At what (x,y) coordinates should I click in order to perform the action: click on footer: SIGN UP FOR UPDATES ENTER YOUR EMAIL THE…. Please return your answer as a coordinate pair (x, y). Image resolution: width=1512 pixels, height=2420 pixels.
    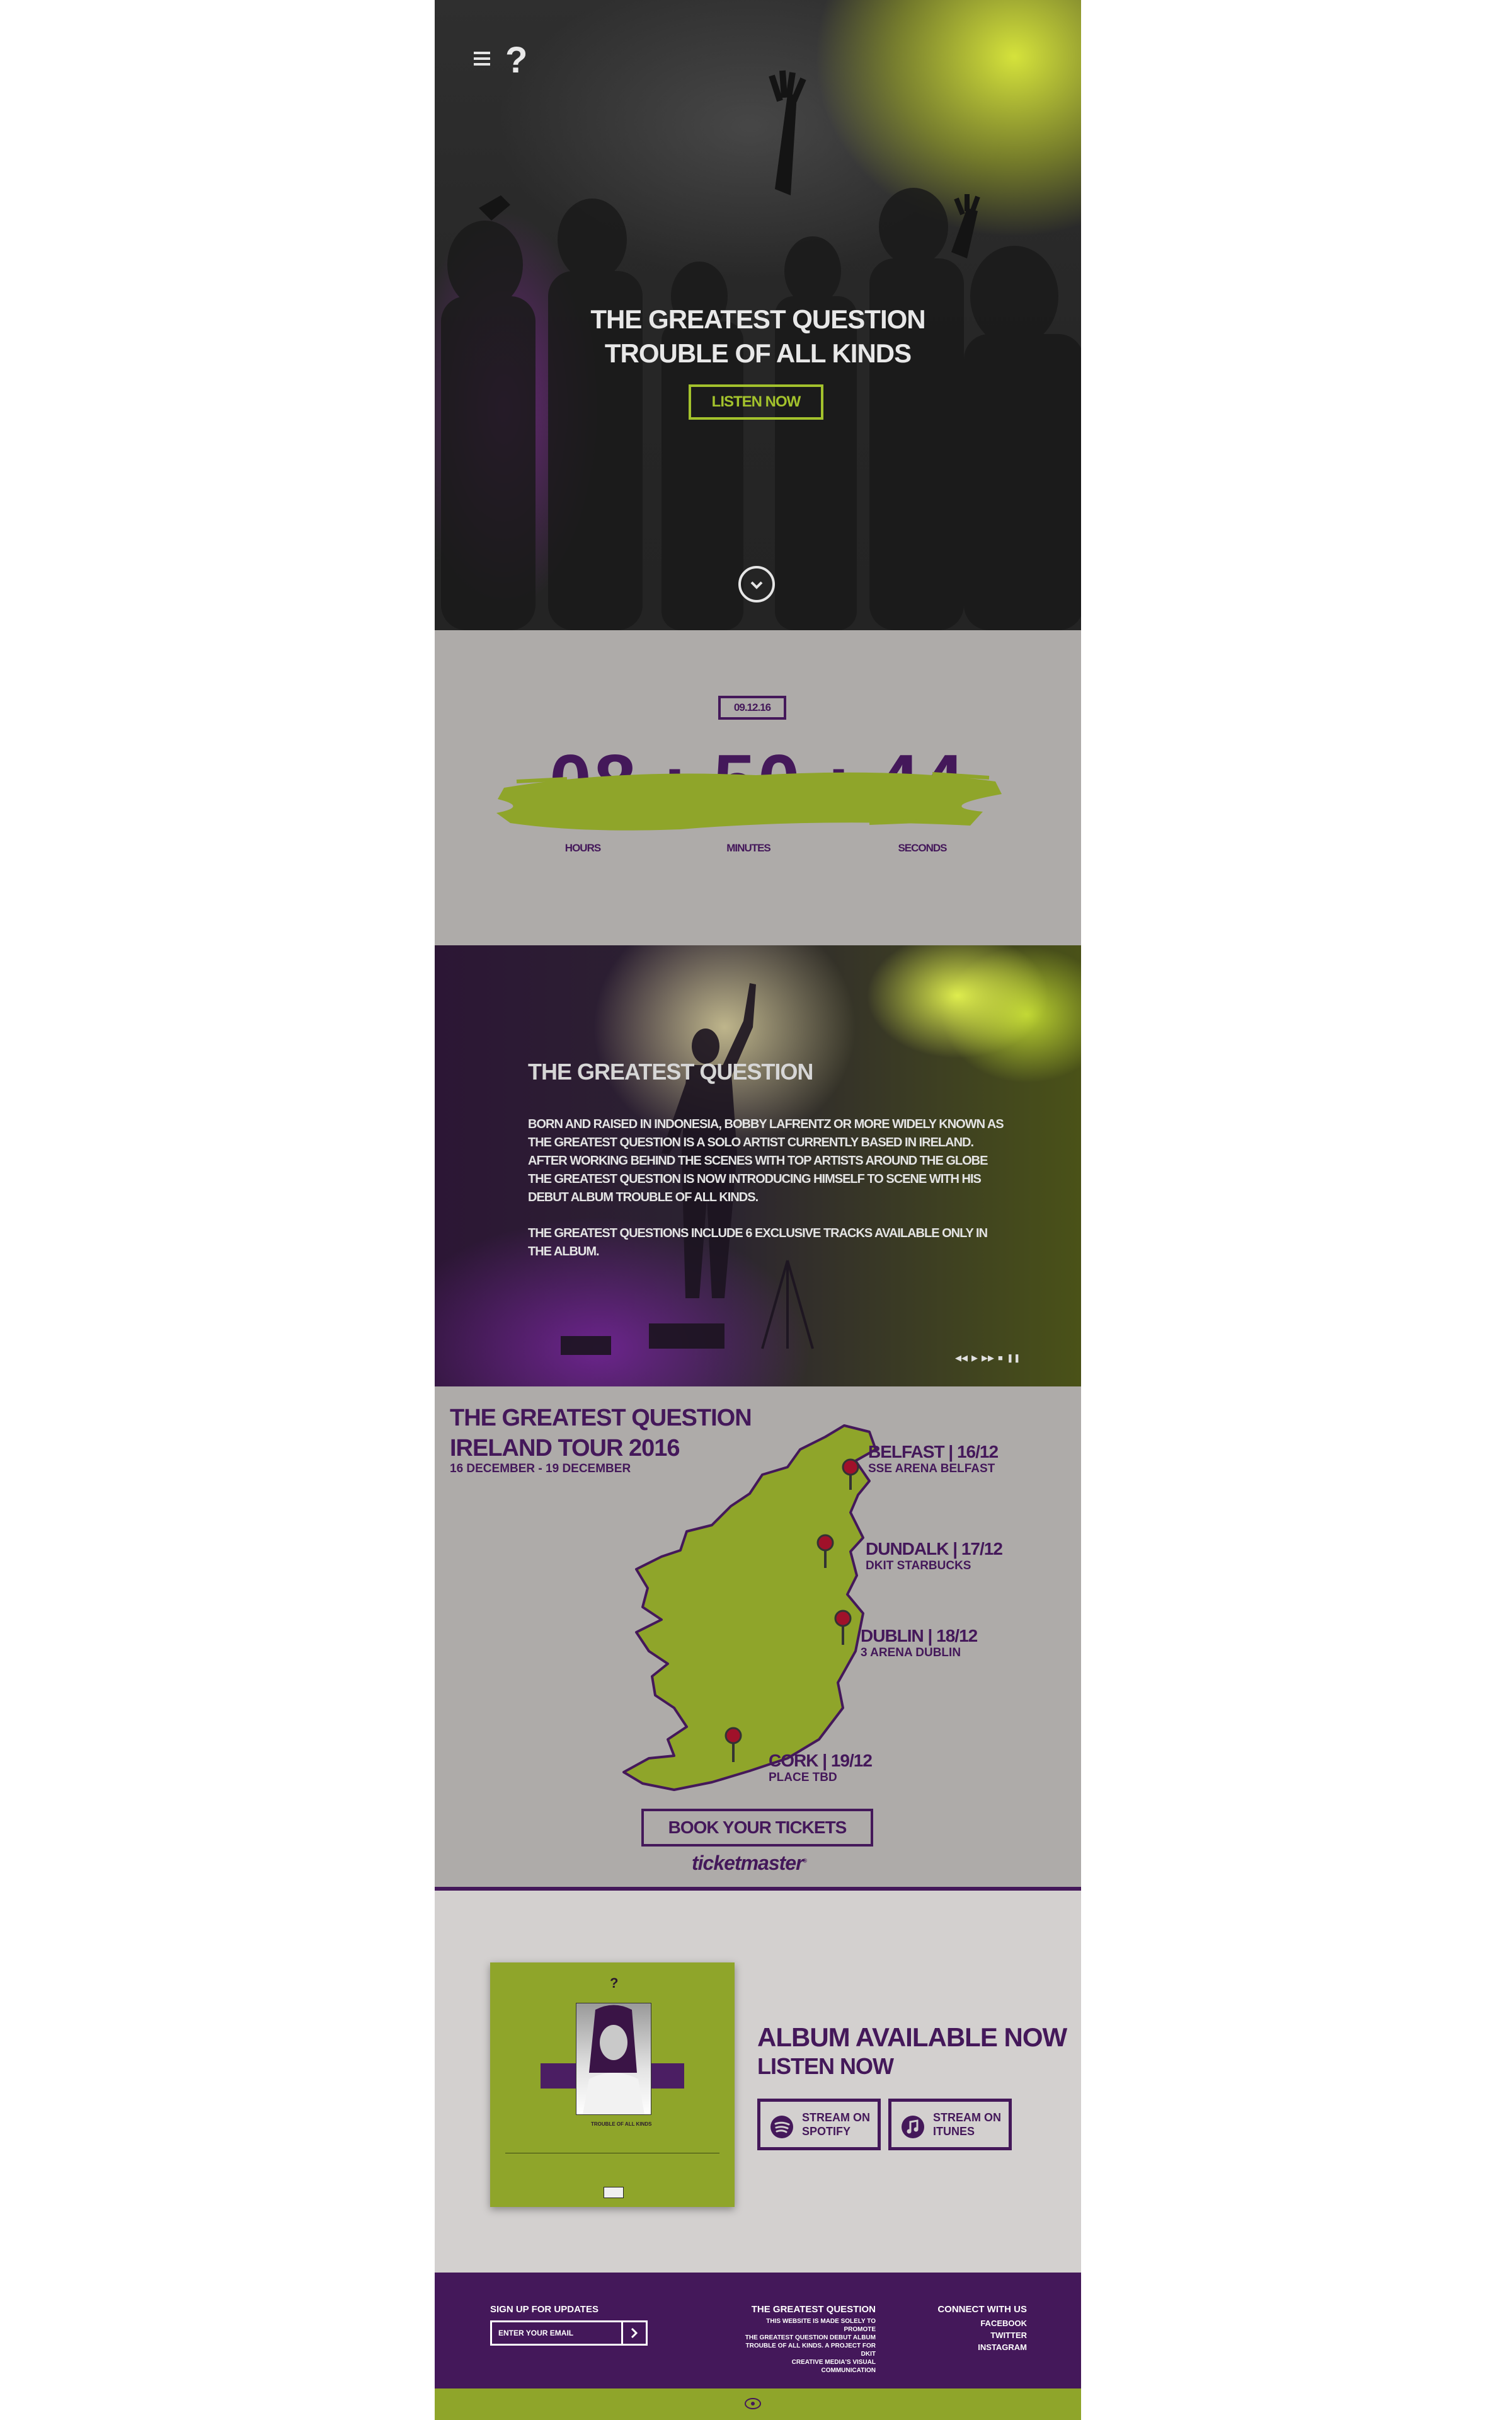
    Looking at the image, I should click on (758, 2330).